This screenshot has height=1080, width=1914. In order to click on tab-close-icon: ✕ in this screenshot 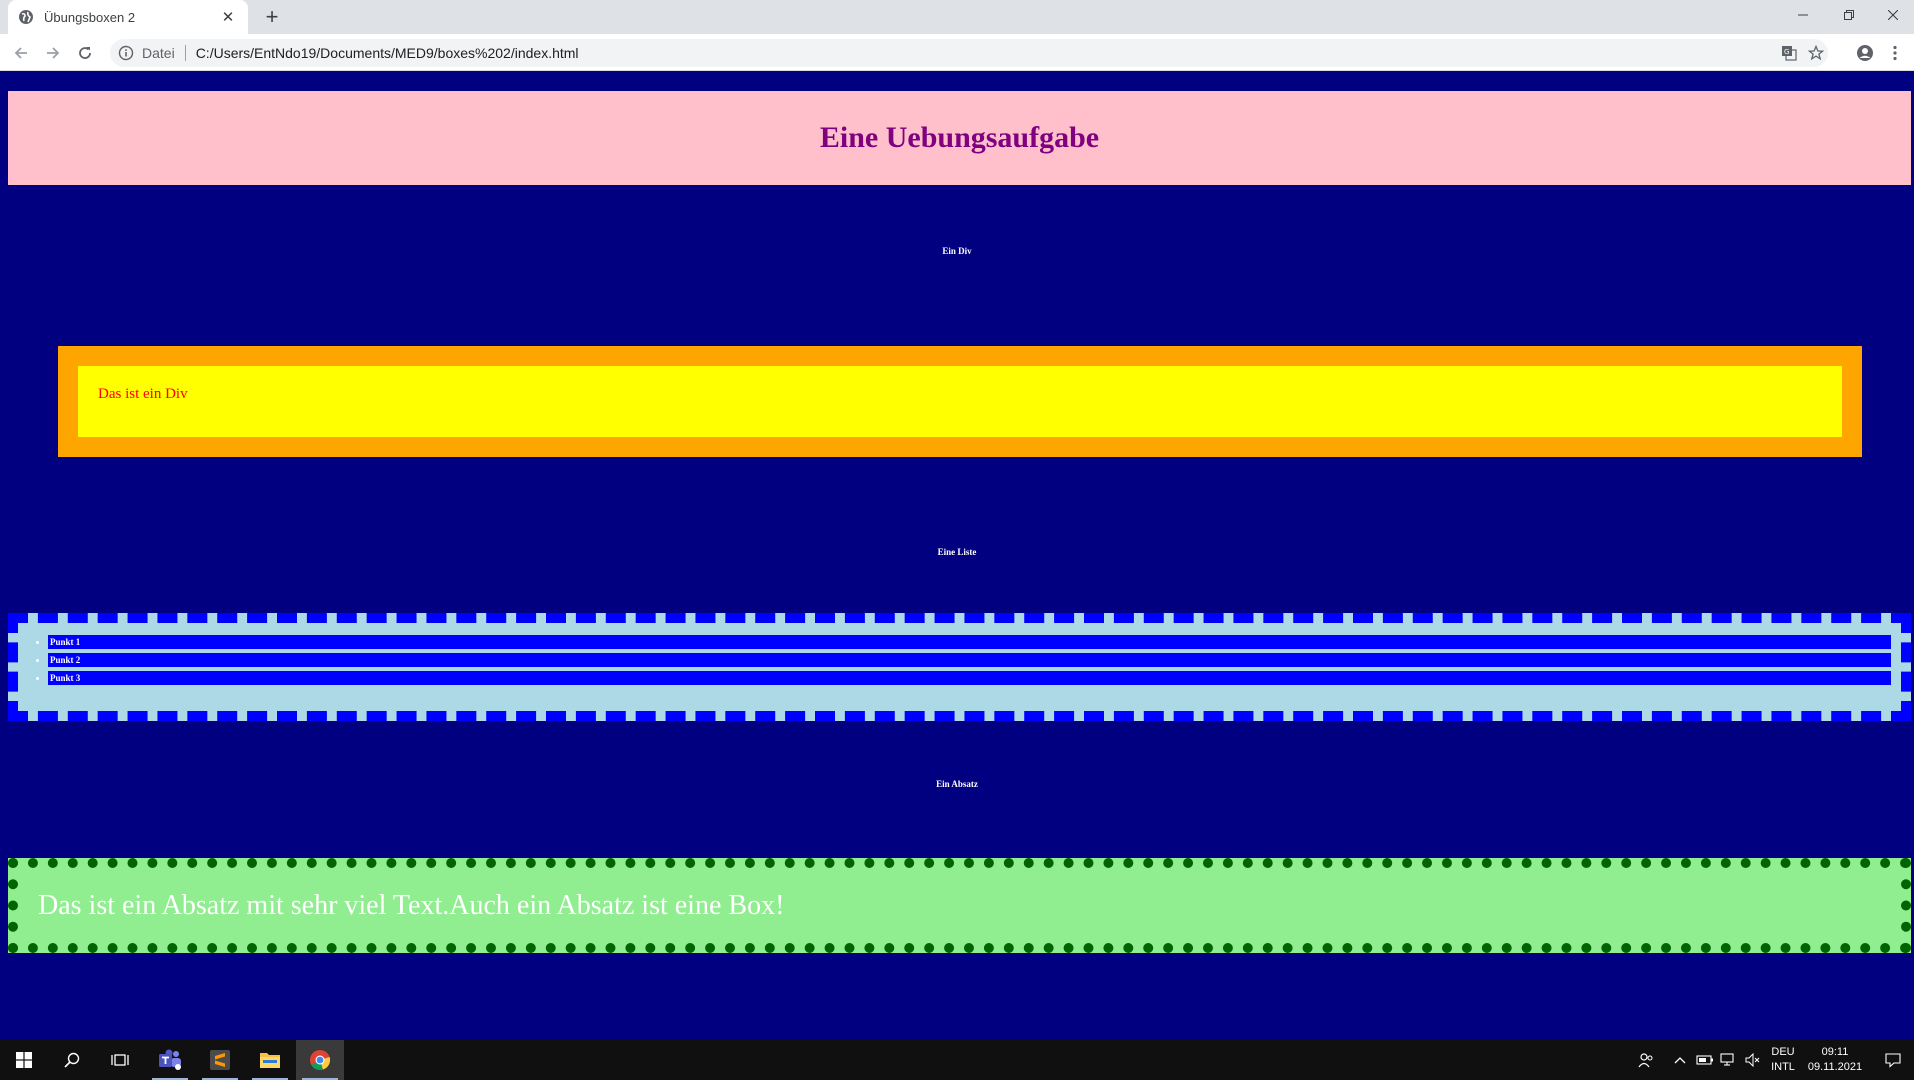, I will do `click(228, 17)`.